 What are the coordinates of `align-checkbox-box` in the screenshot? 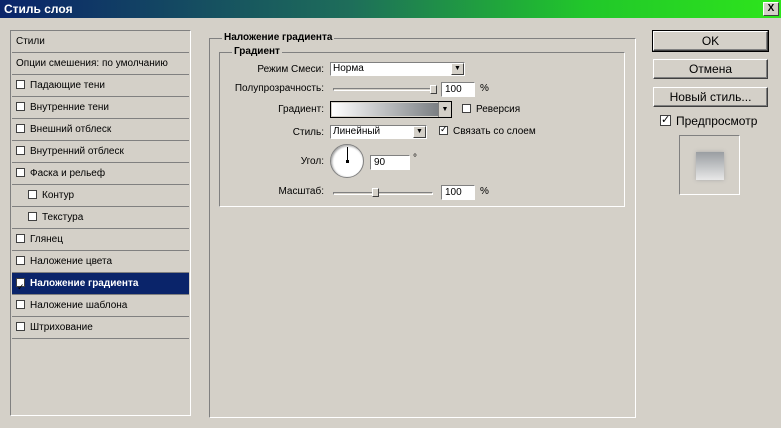 It's located at (443, 129).